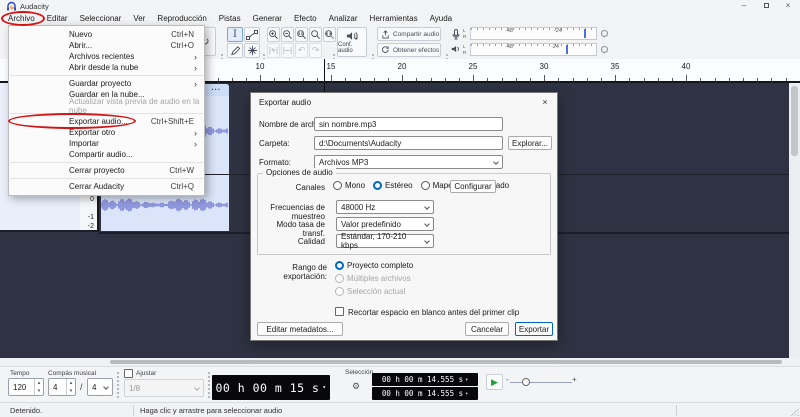 This screenshot has width=800, height=417. Describe the element at coordinates (473, 186) in the screenshot. I see `configure-button: Configurar` at that location.